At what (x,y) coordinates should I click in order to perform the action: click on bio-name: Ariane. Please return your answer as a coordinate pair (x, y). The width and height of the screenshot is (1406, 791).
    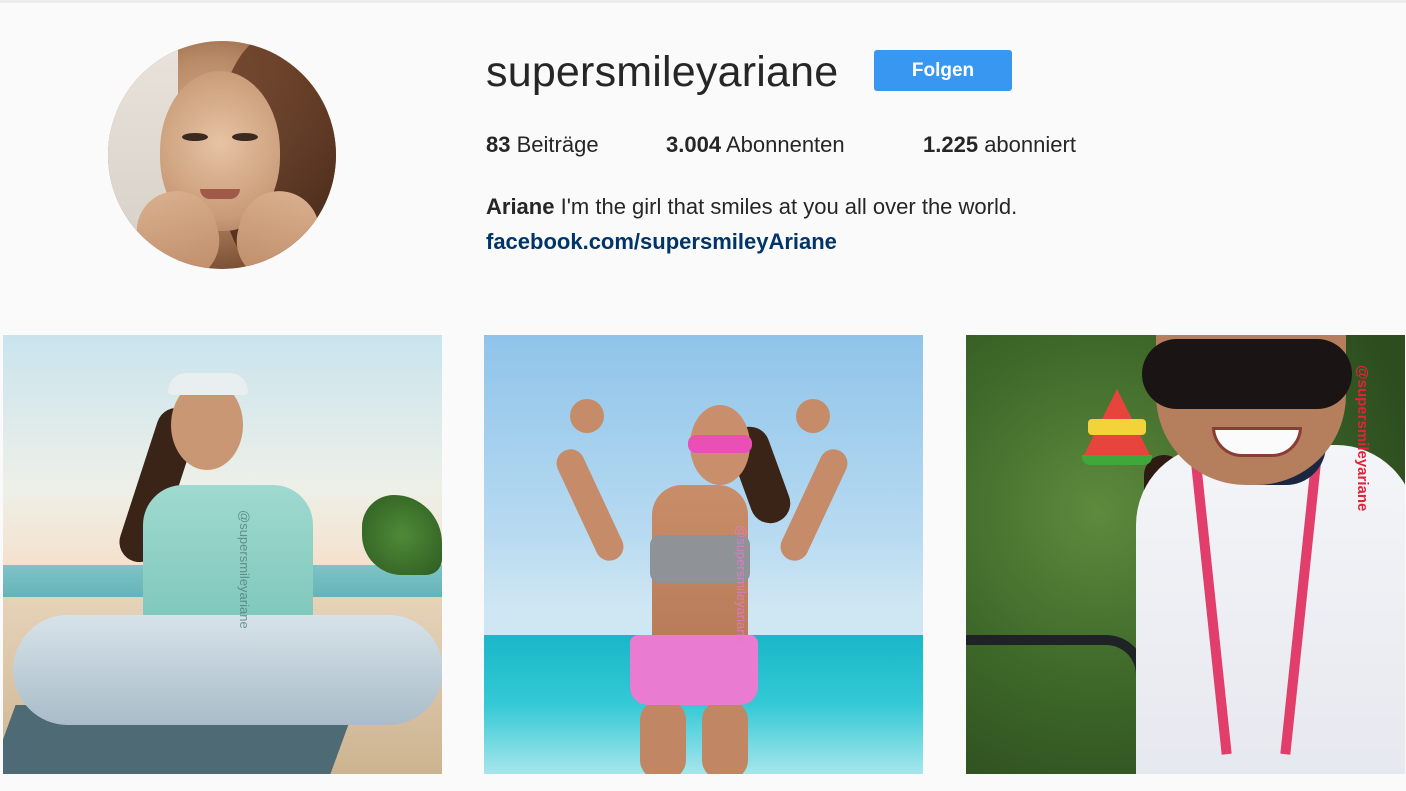
    Looking at the image, I should click on (520, 206).